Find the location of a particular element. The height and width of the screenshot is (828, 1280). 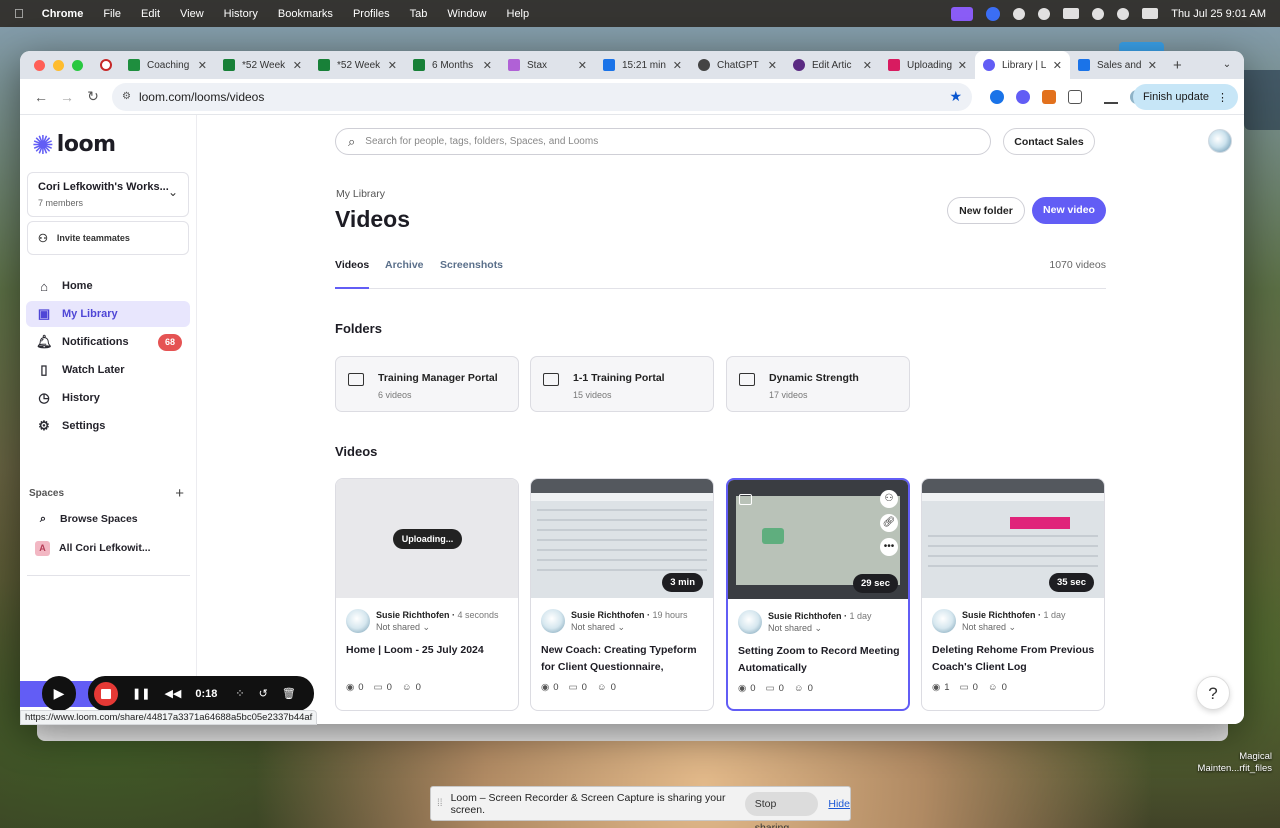

tab-archive: Archive is located at coordinates (404, 274).